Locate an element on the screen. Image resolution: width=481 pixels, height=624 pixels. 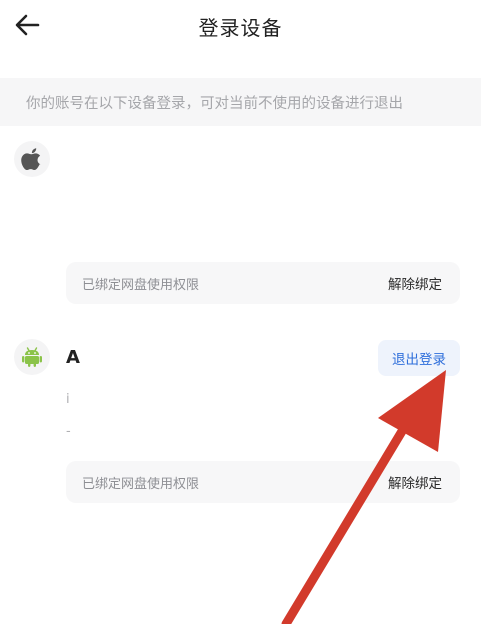
notice-banner: 你的账号在以下设备登录，可对当前不使用的设备进行退出 is located at coordinates (240, 102).